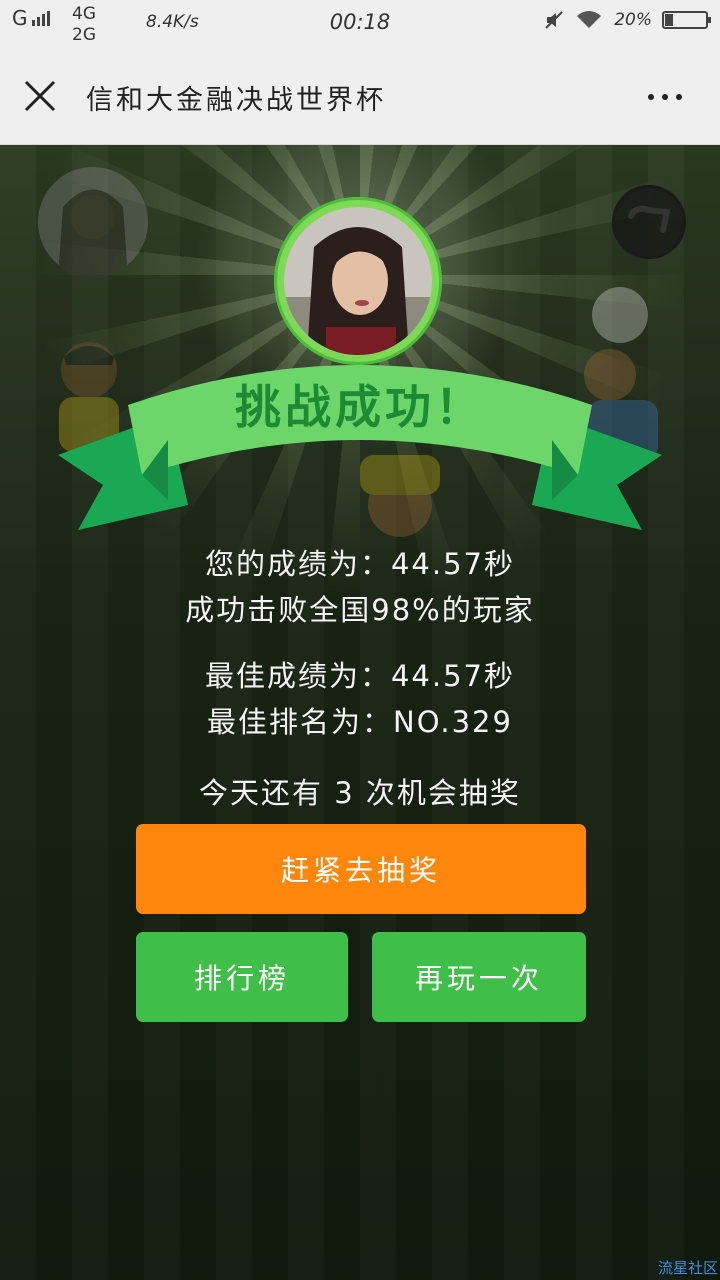  Describe the element at coordinates (236, 100) in the screenshot. I see `page-title: 信和大金融决战世界杯` at that location.